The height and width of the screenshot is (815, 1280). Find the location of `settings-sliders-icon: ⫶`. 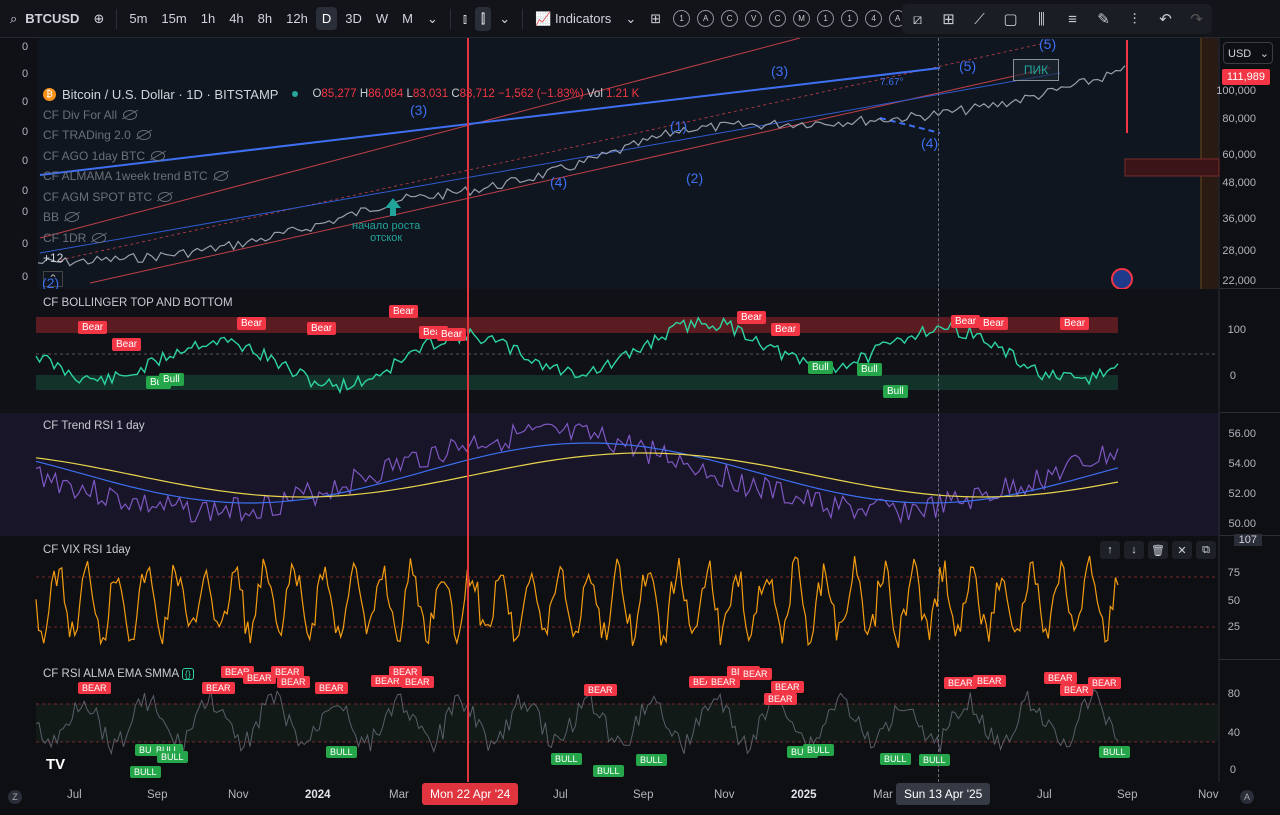

settings-sliders-icon: ⫶ is located at coordinates (1135, 19).